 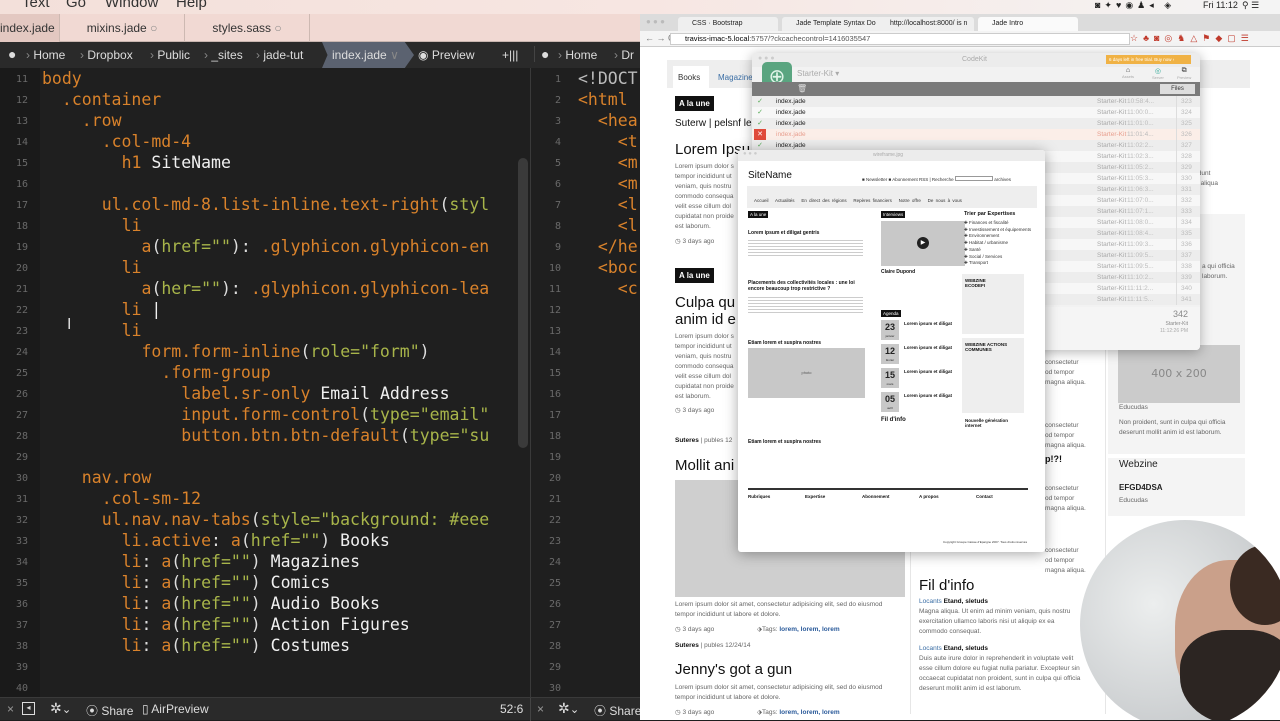 I want to click on split-button: +|||, so click(x=510, y=55).